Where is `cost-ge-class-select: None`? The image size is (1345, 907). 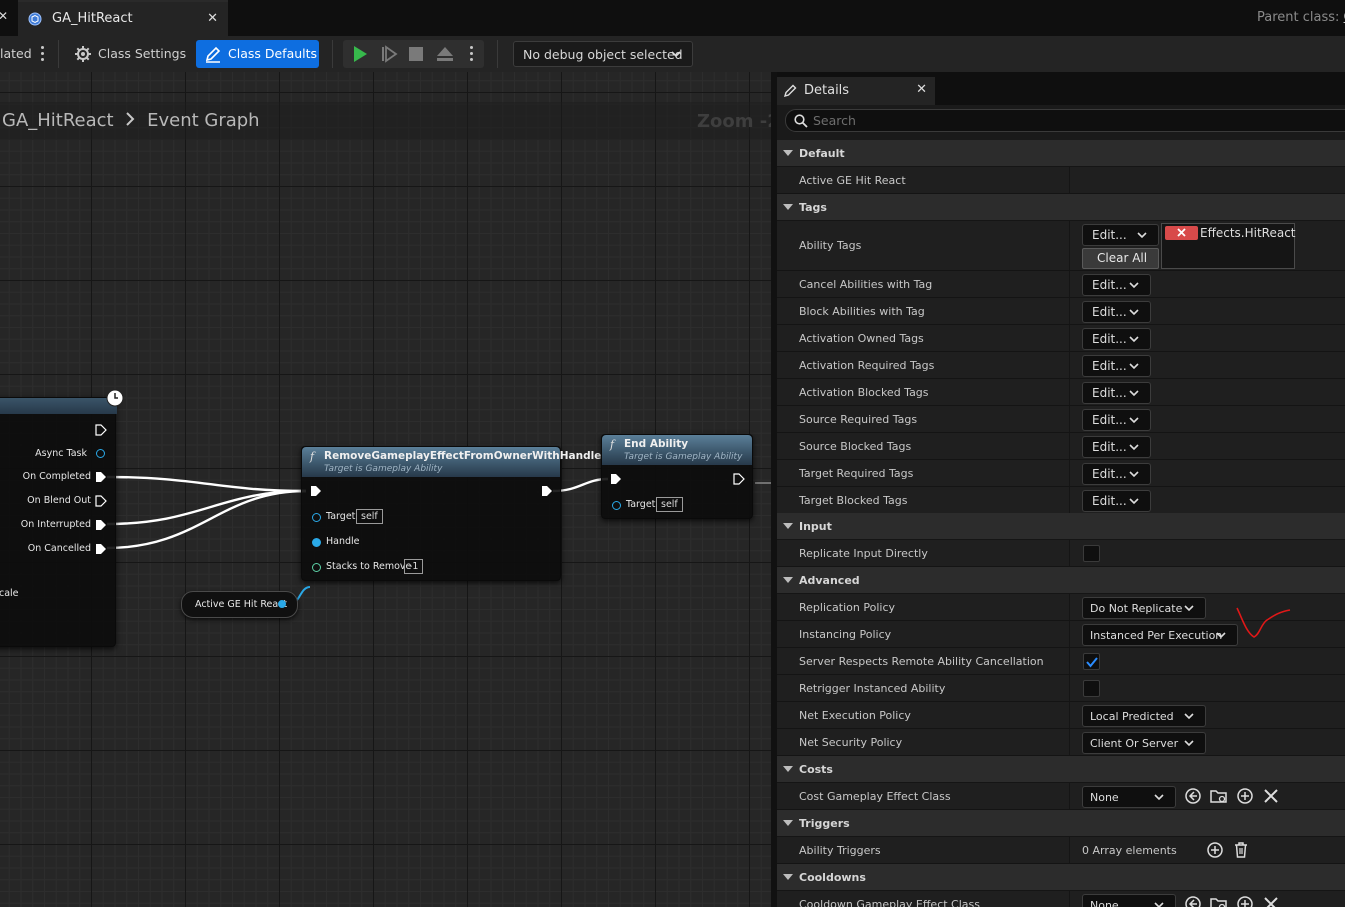 cost-ge-class-select: None is located at coordinates (1129, 797).